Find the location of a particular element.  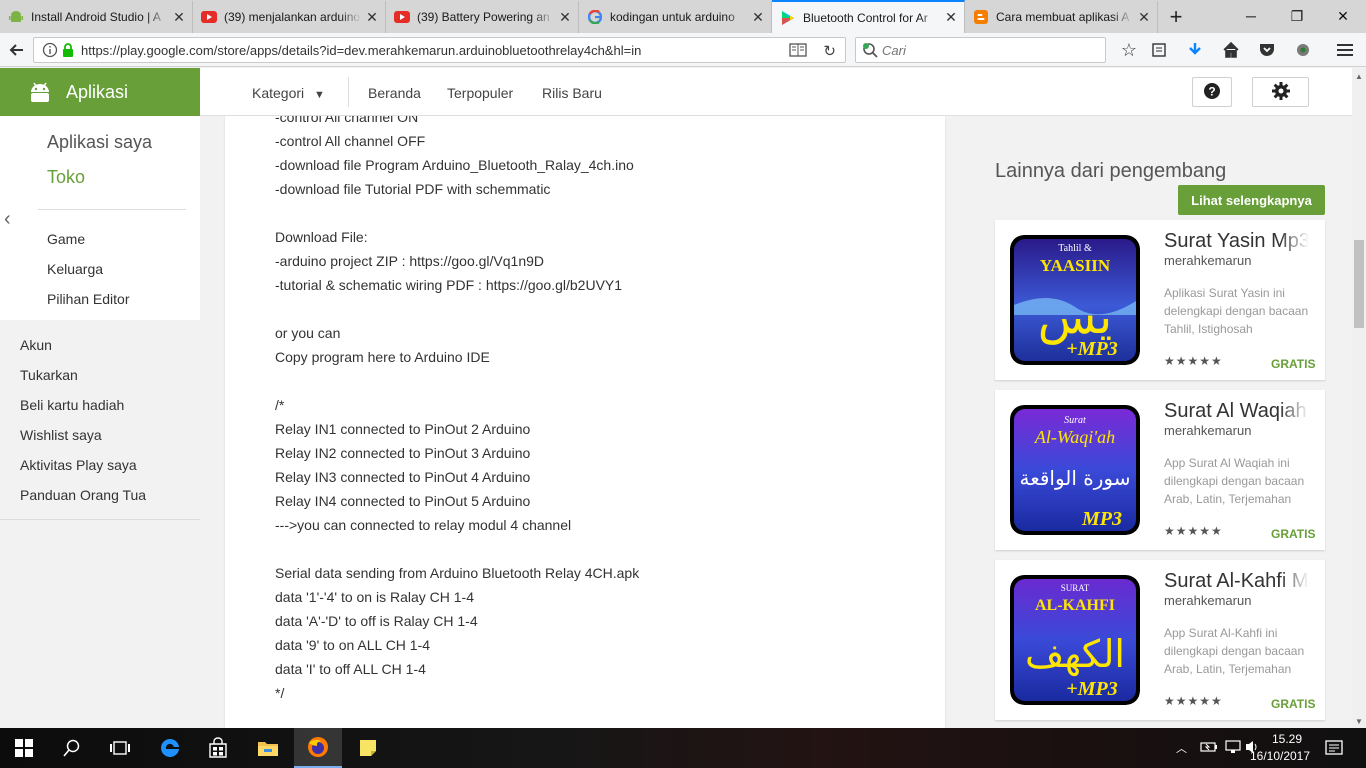

sidebar-item-store: Toko is located at coordinates (66, 177).